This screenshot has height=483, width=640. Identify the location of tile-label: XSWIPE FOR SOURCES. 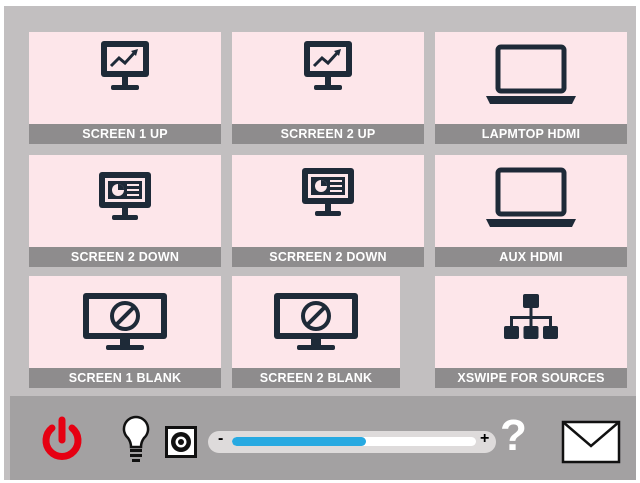
(531, 378).